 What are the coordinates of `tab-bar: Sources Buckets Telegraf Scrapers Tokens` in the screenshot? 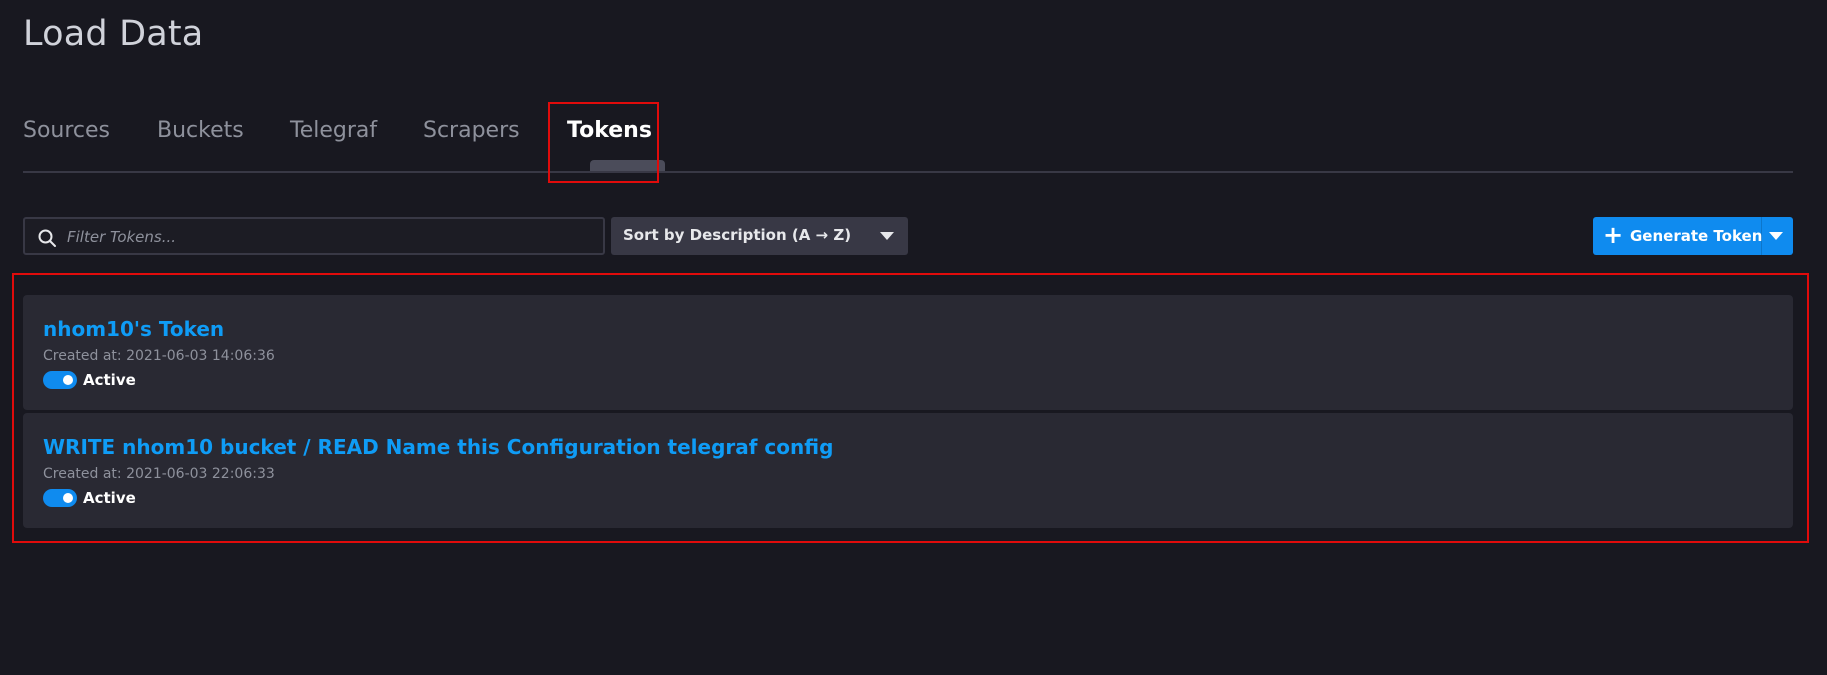 It's located at (908, 140).